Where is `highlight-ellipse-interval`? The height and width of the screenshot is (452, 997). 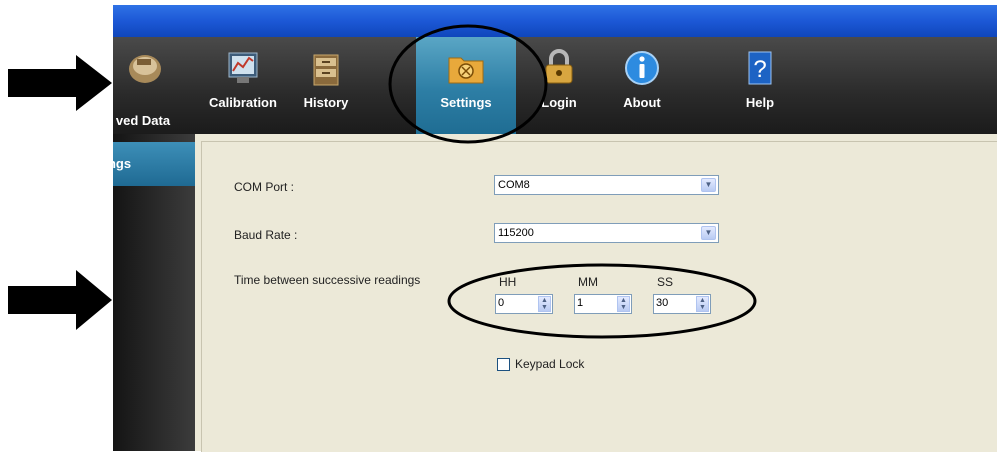
highlight-ellipse-interval is located at coordinates (602, 301).